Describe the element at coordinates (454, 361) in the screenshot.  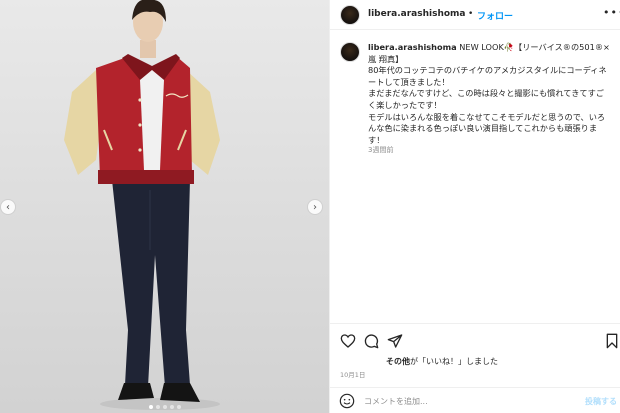
I see `likes-text: が「いいね！」しました` at that location.